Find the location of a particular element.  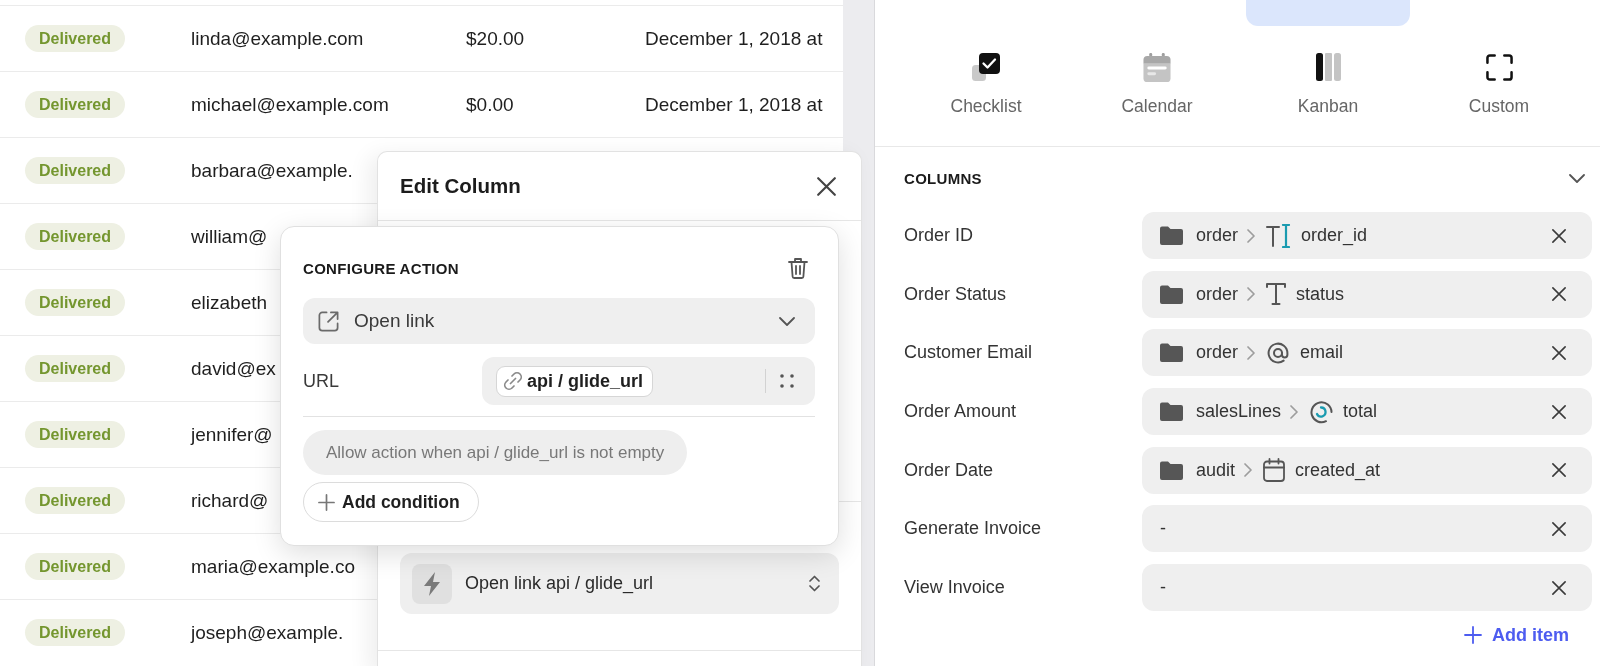

condition-filter: Allow action when api / glide_url is not empty is located at coordinates (495, 452).